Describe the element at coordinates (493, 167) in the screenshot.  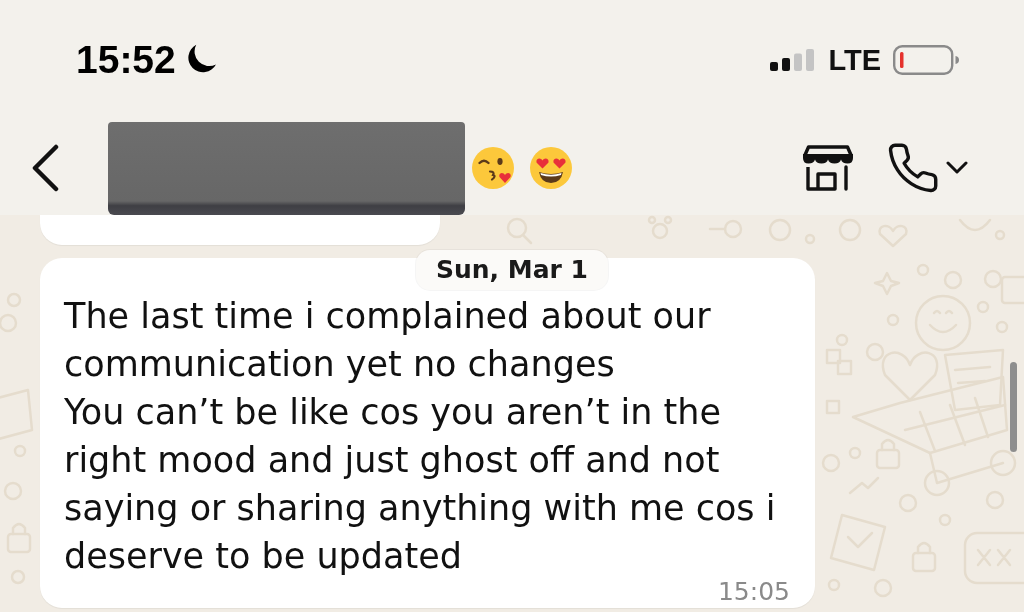
I see `kissing-face-icon` at that location.